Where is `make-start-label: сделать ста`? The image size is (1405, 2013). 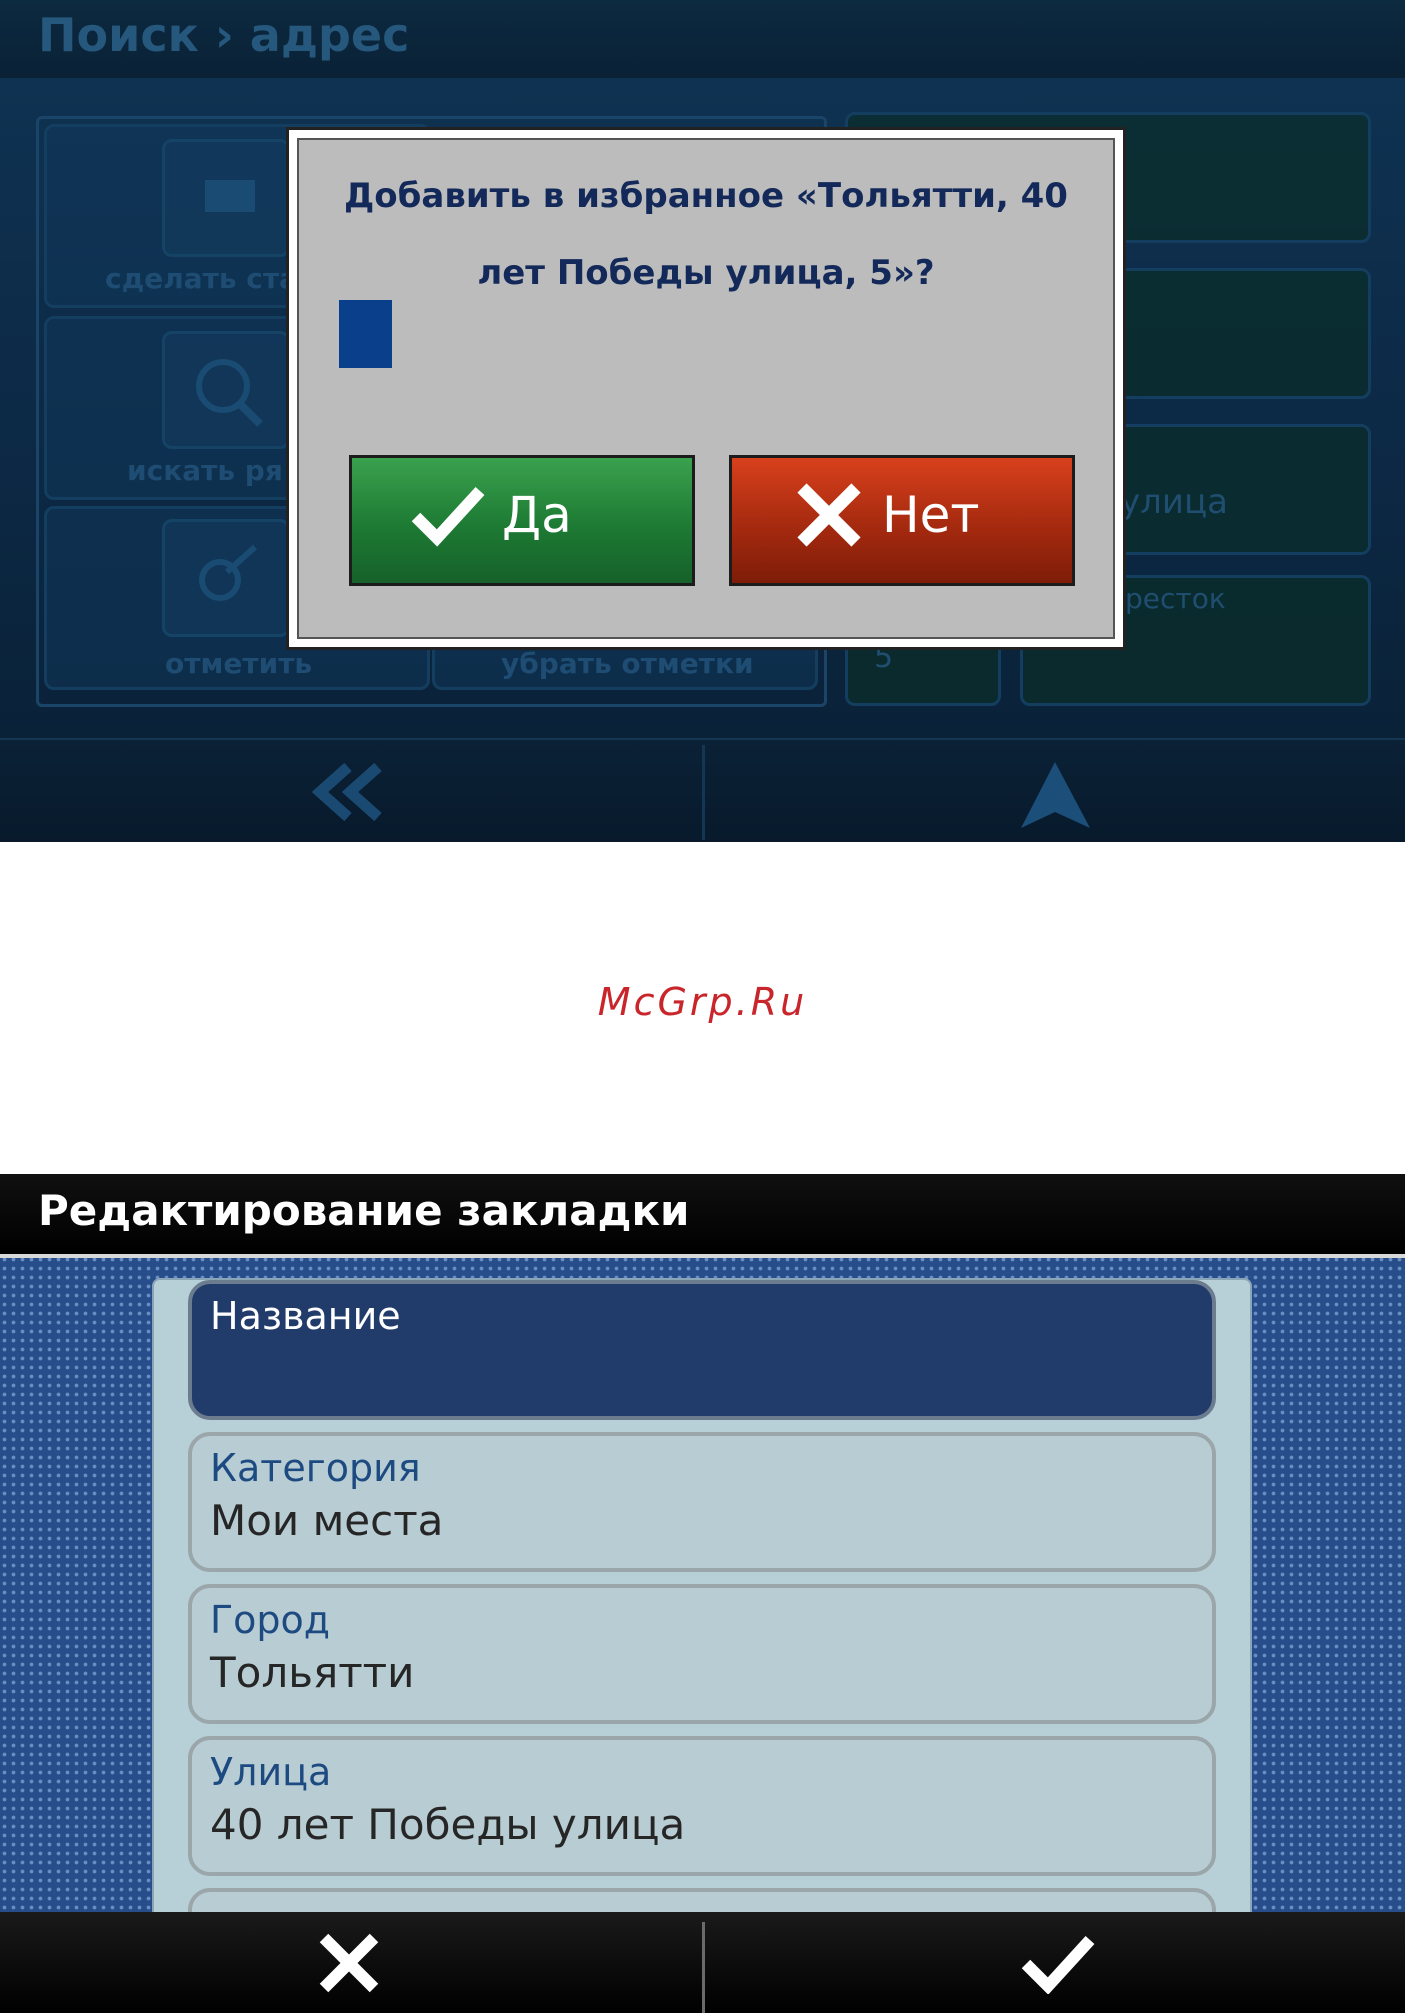
make-start-label: сделать ста is located at coordinates (202, 278).